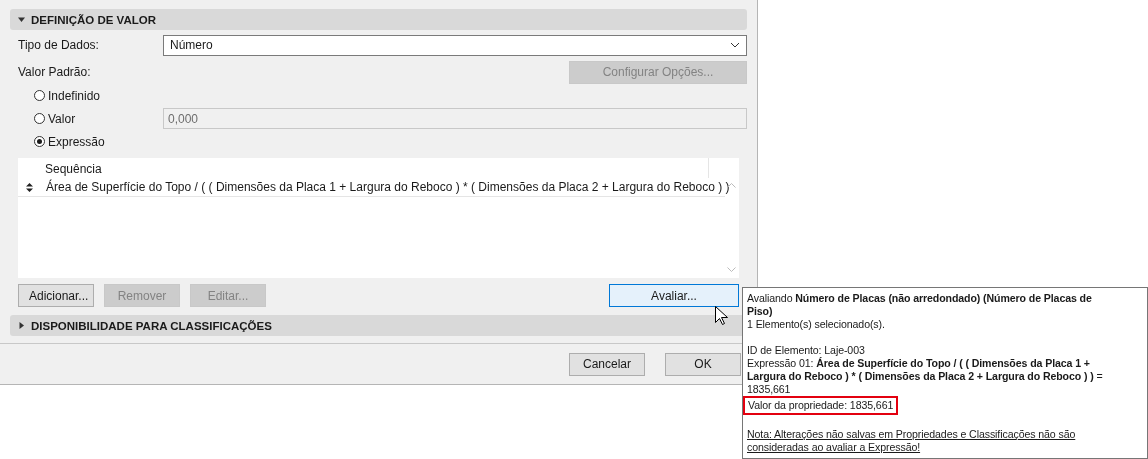 The width and height of the screenshot is (1148, 459). I want to click on tooltip-text: 1 Elemento(s) selecionado(s)., so click(816, 324).